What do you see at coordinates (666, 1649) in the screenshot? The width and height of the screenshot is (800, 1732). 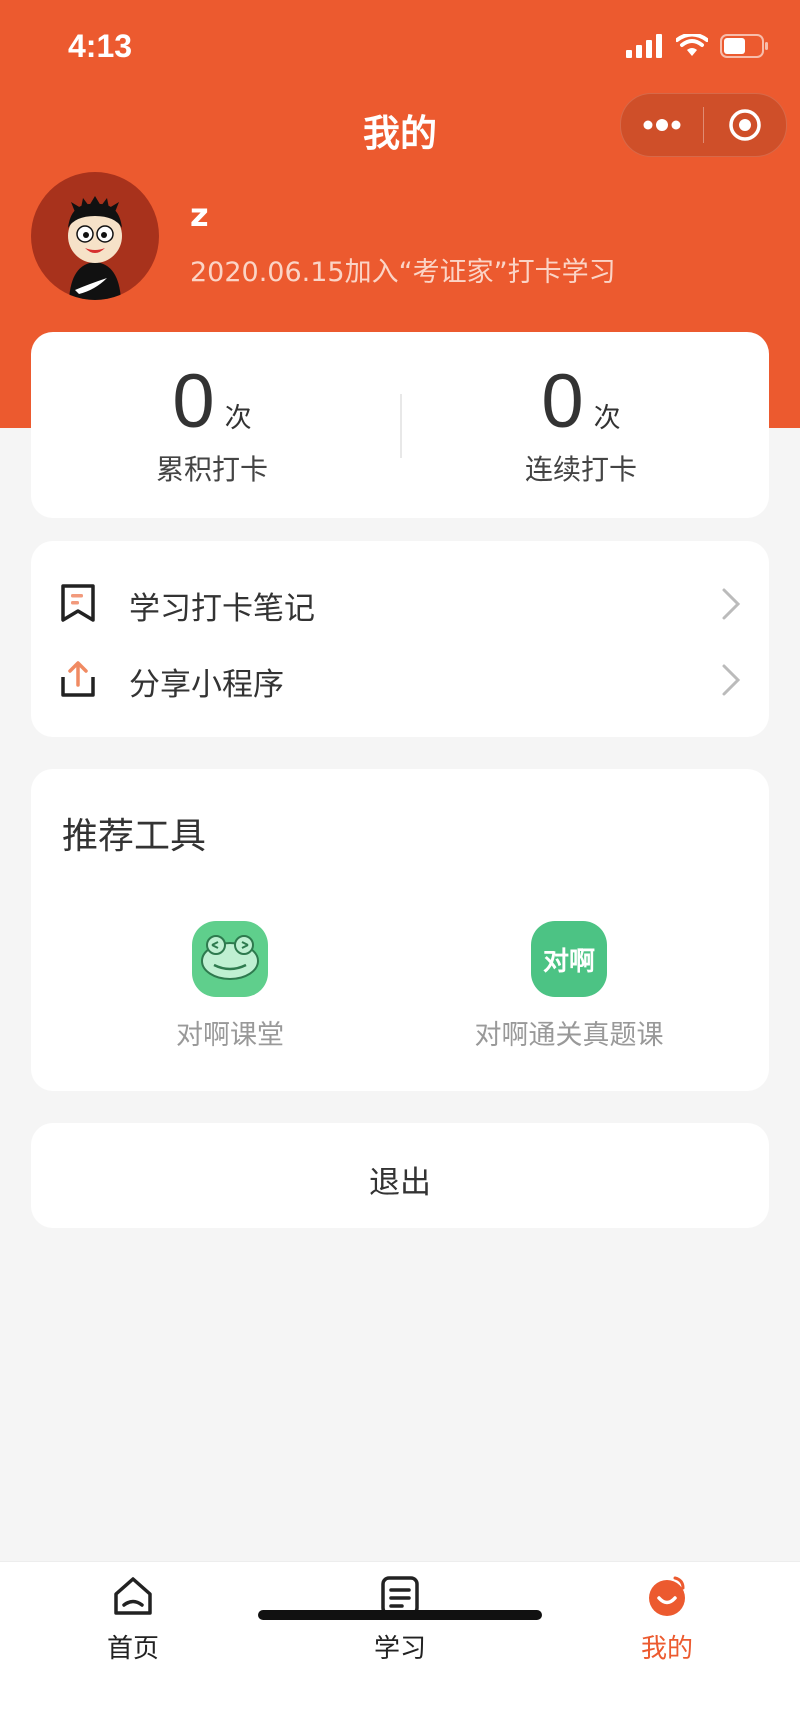 I see `tab-label-mine: 我的` at bounding box center [666, 1649].